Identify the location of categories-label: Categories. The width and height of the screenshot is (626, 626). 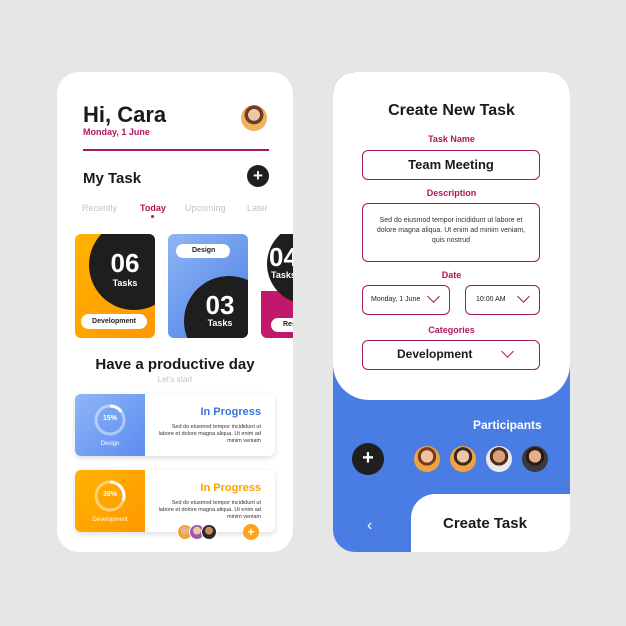
(451, 330).